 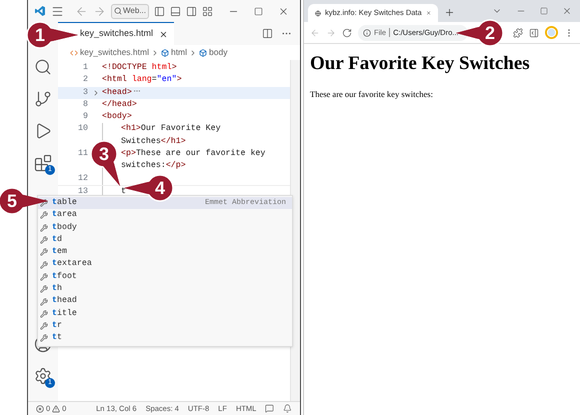 I want to click on bell-icon, so click(x=287, y=408).